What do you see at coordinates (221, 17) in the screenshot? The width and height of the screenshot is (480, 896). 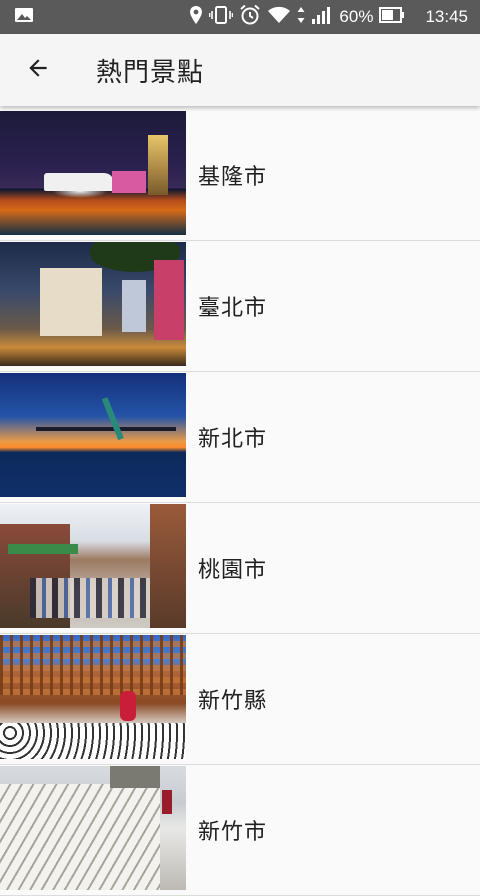 I see `vibrate-icon` at bounding box center [221, 17].